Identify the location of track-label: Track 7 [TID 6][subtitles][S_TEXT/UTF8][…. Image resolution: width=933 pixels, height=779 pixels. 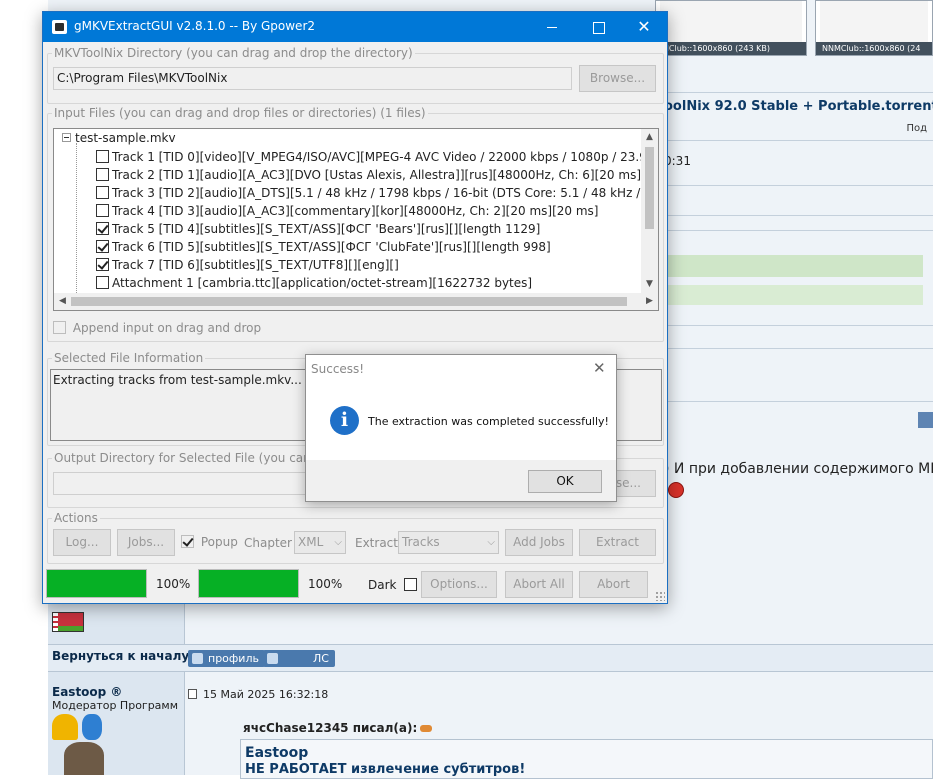
(255, 265).